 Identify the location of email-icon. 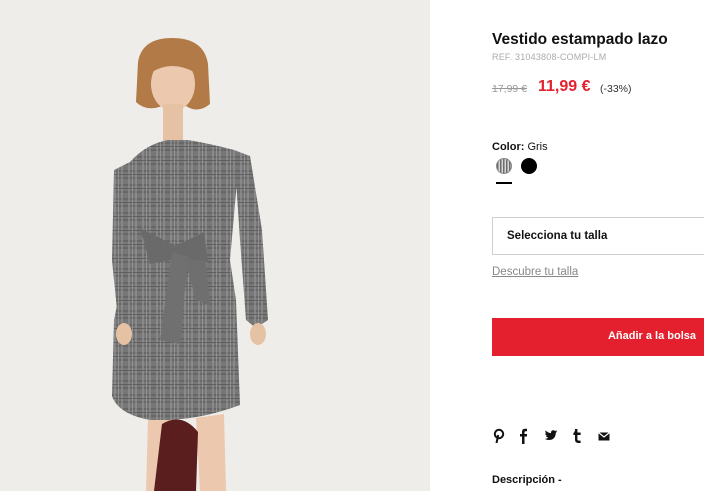
(604, 436).